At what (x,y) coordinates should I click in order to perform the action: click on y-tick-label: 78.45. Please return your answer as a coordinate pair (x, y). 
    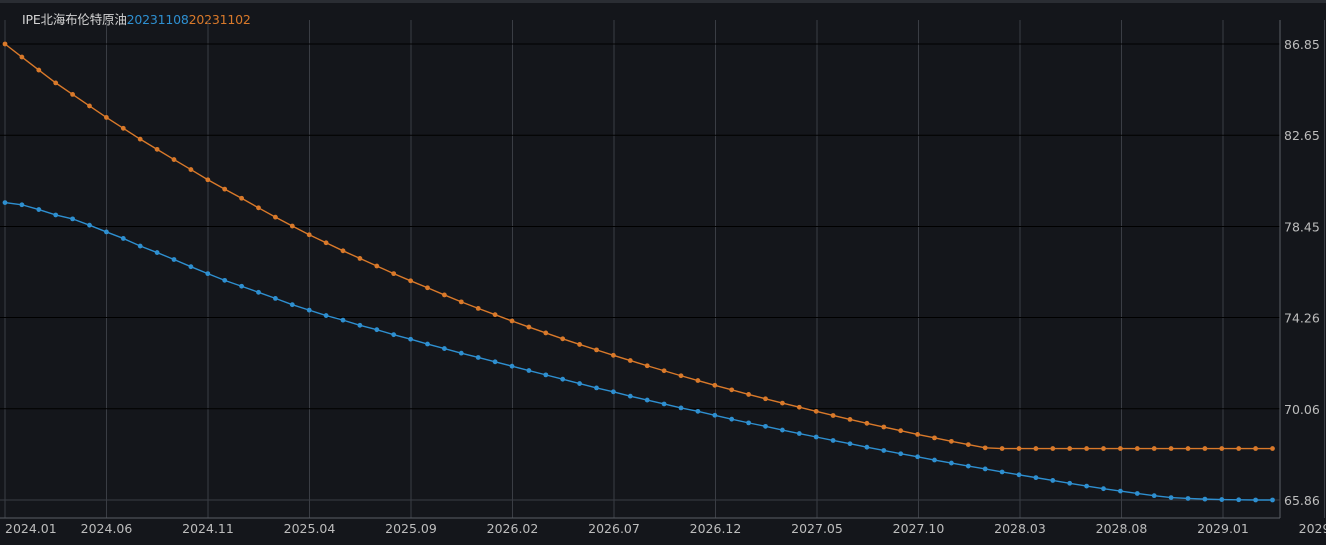
    Looking at the image, I should click on (1302, 226).